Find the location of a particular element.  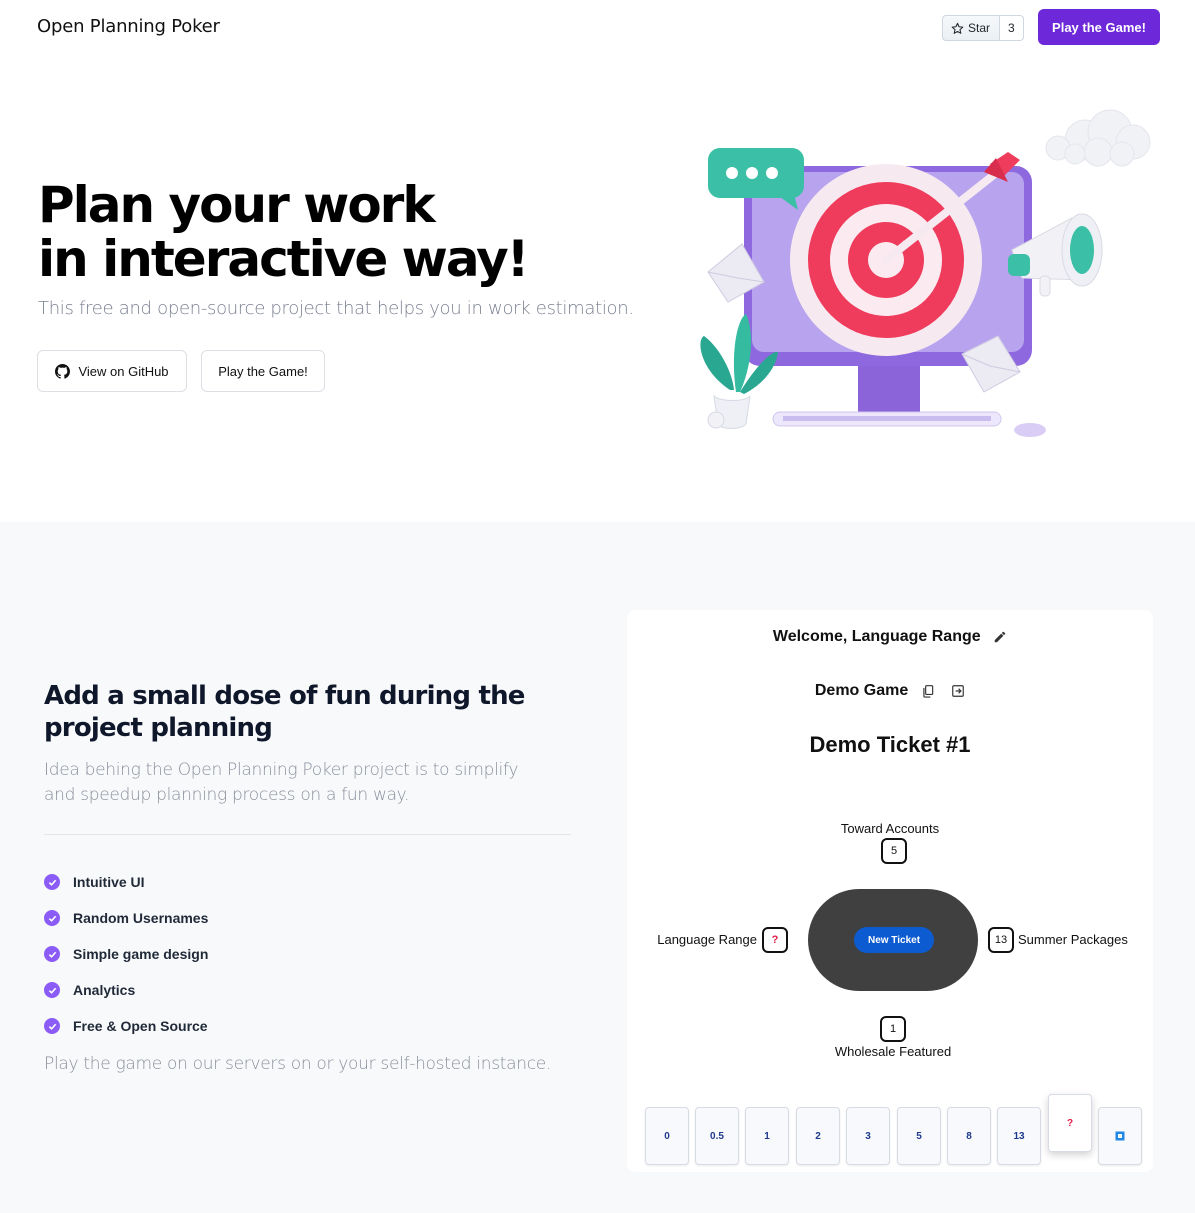

github-star-widget: Star 3 is located at coordinates (983, 28).